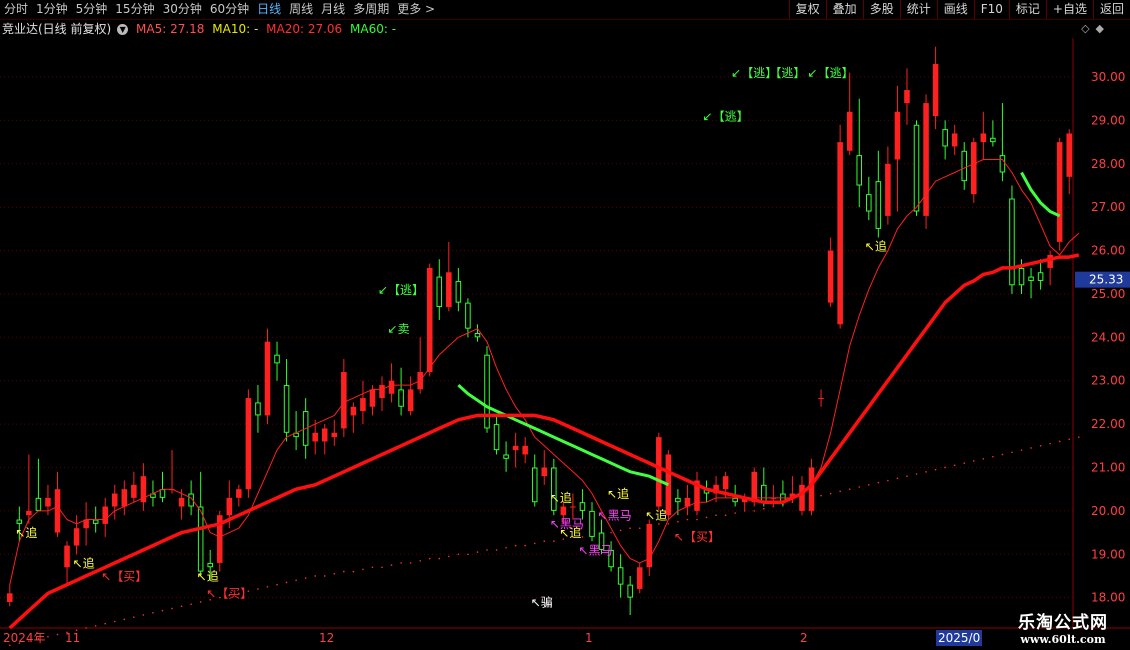 The image size is (1130, 650). I want to click on period-tabs: 分时 1分钟 5分钟 15分钟 30分钟 60分钟 日线 周线 月线 多周期 更多 >, so click(223, 9).